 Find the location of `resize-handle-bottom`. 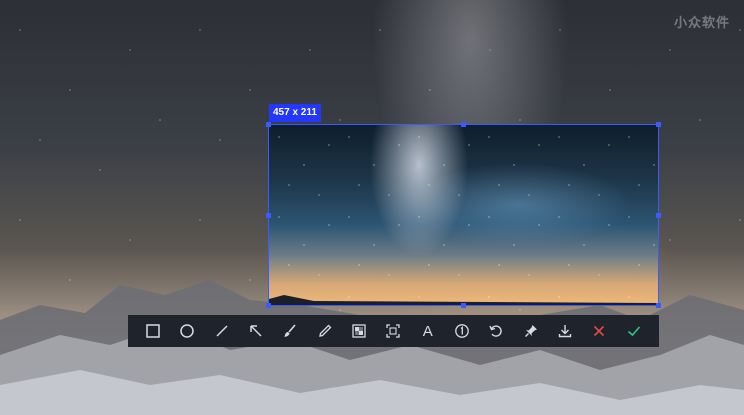

resize-handle-bottom is located at coordinates (463, 305).